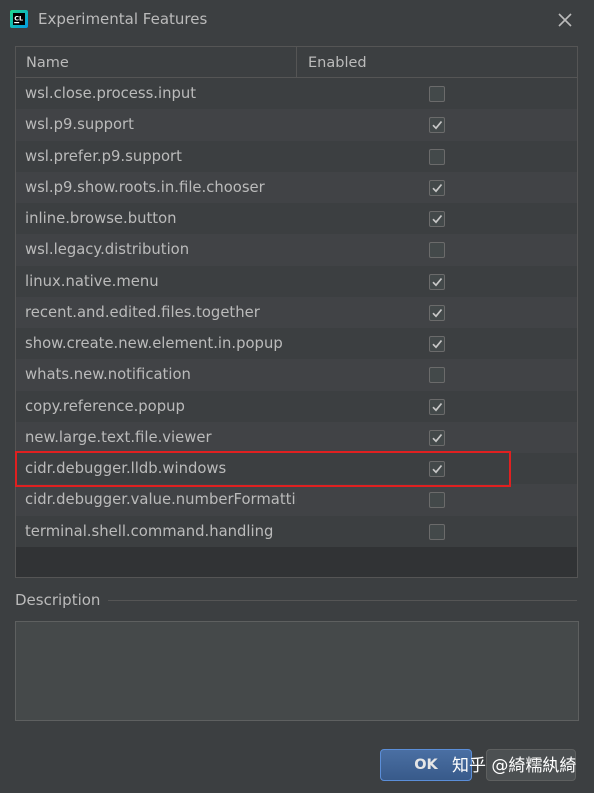 The image size is (594, 793). What do you see at coordinates (296, 281) in the screenshot?
I see `table-row: linux.native.menu` at bounding box center [296, 281].